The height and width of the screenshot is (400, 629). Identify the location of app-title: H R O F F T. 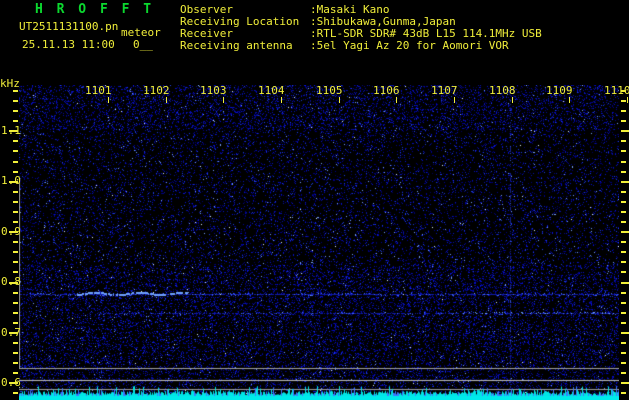
(95, 9).